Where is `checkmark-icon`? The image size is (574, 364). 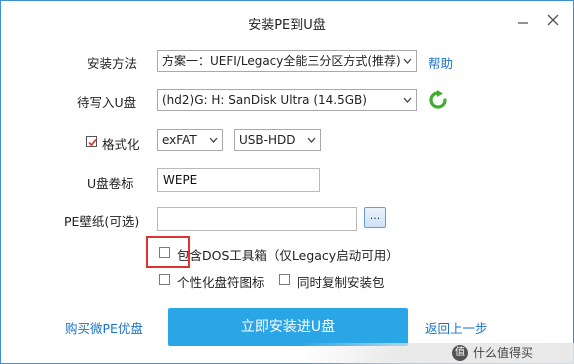 checkmark-icon is located at coordinates (92, 142).